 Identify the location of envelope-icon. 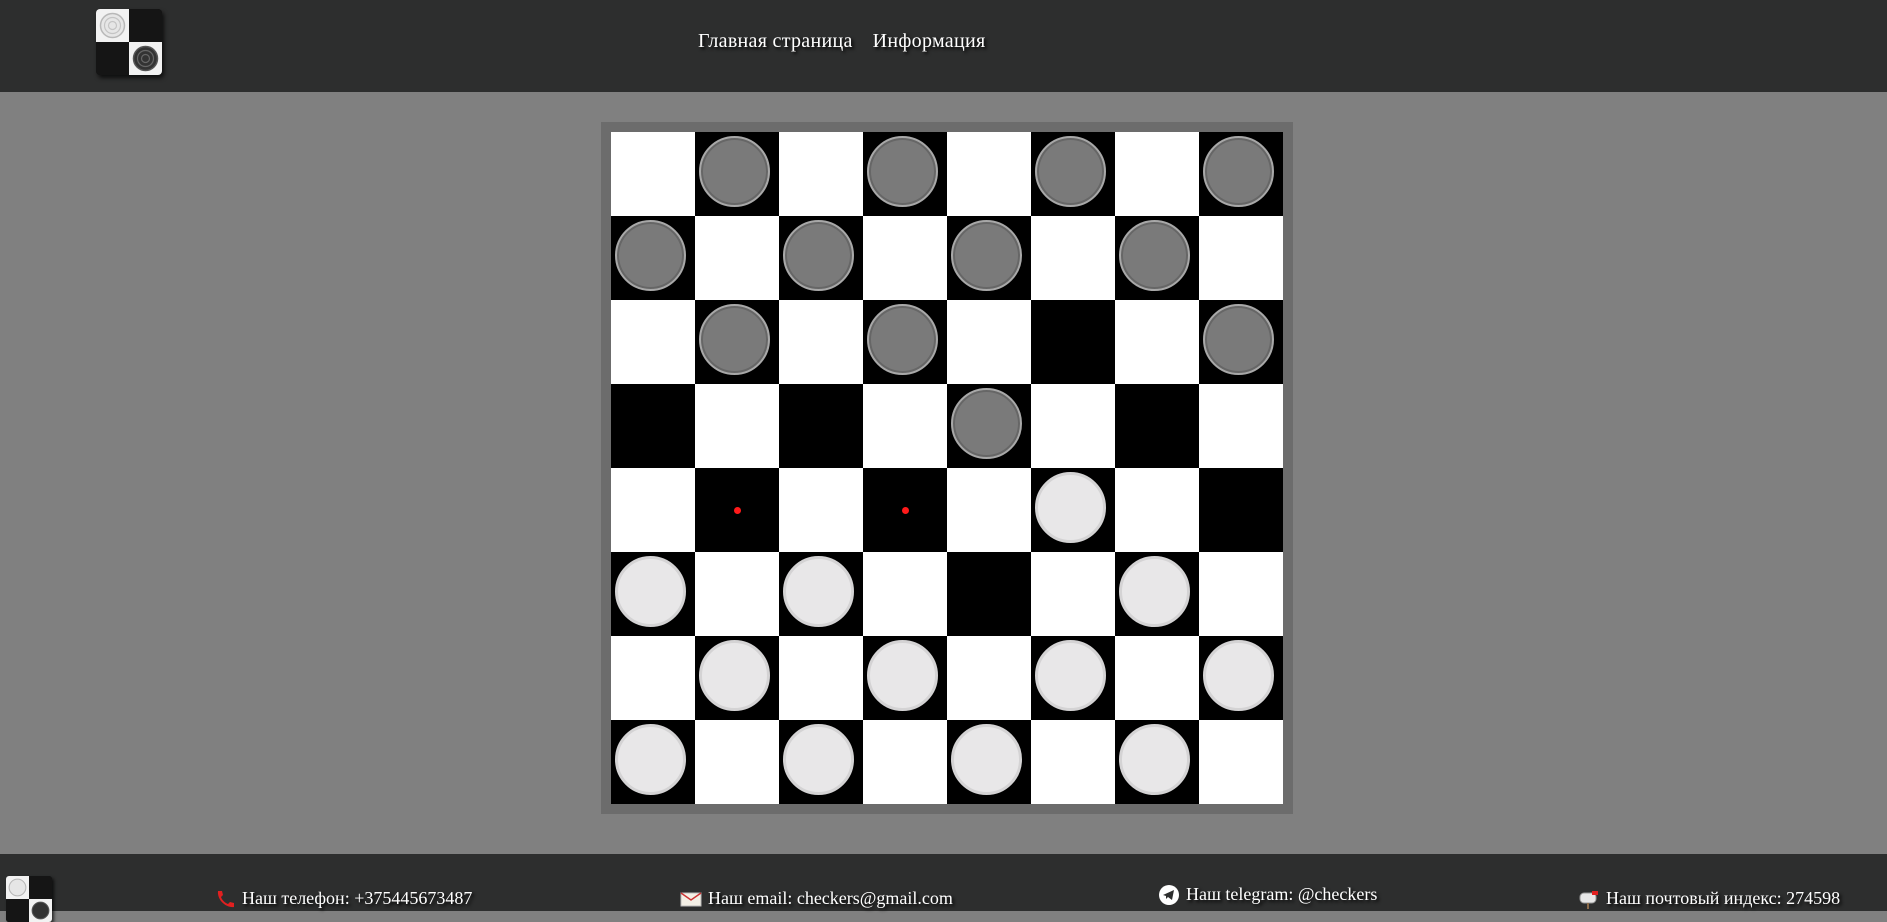
(691, 899).